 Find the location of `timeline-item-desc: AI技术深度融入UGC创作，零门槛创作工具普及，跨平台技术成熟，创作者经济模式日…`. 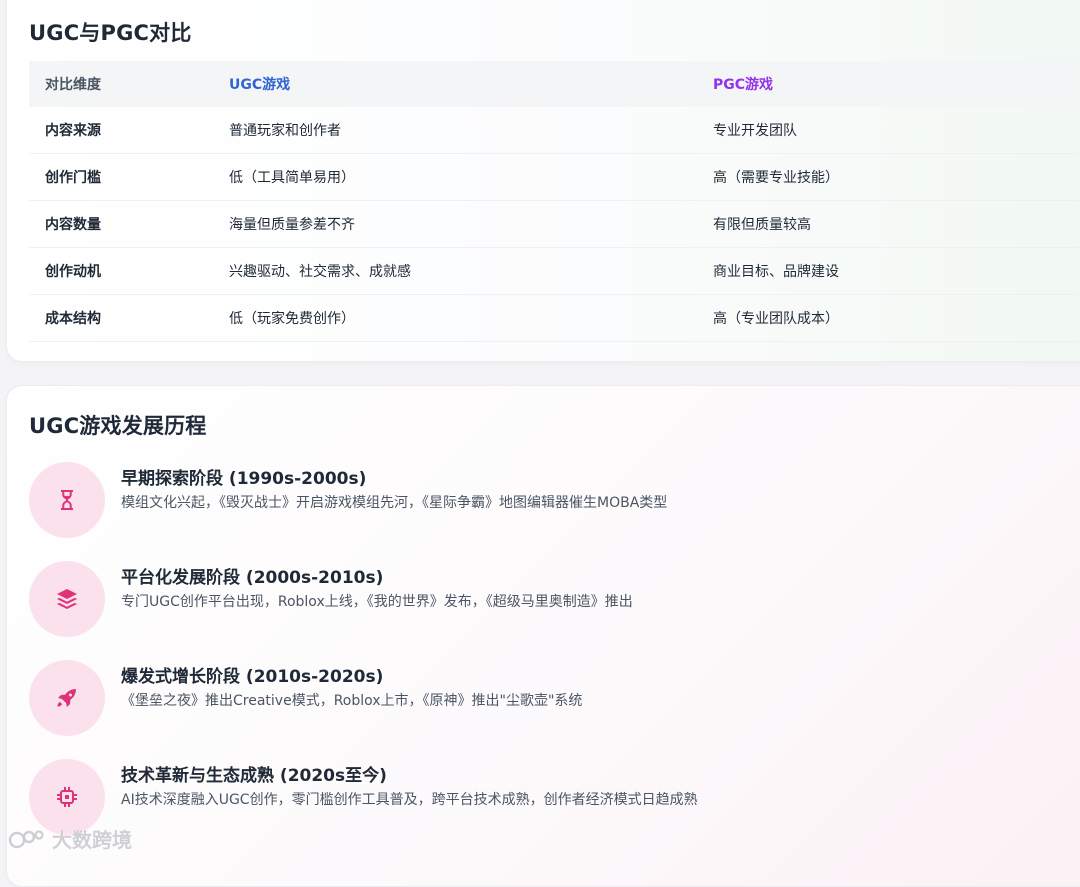

timeline-item-desc: AI技术深度融入UGC创作，零门槛创作工具普及，跨平台技术成熟，创作者经济模式日… is located at coordinates (409, 800).